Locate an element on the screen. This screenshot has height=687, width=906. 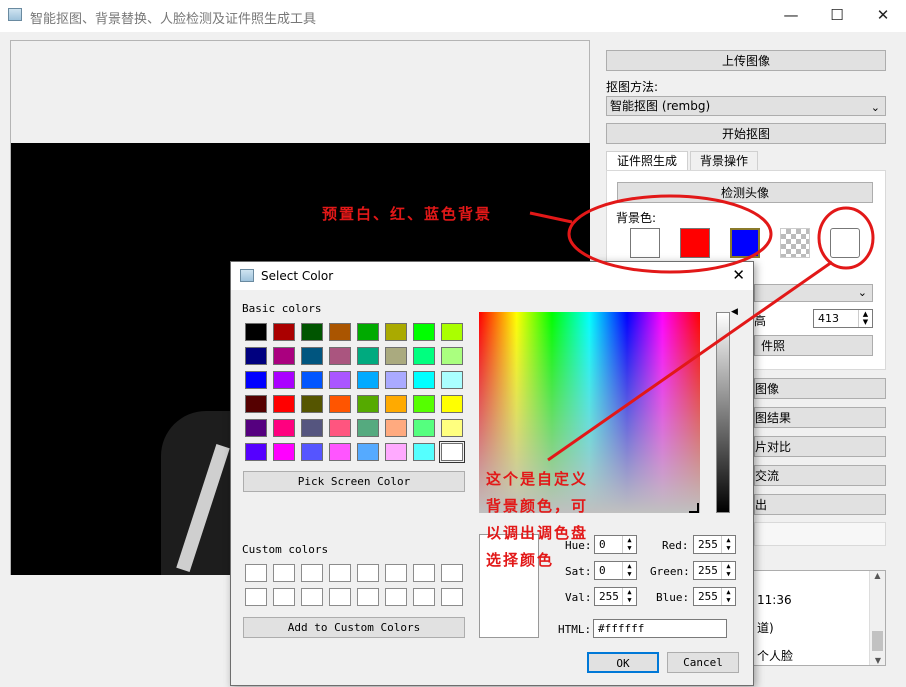
val-spinbox: 255 ▲ ▼ is located at coordinates (615, 596).